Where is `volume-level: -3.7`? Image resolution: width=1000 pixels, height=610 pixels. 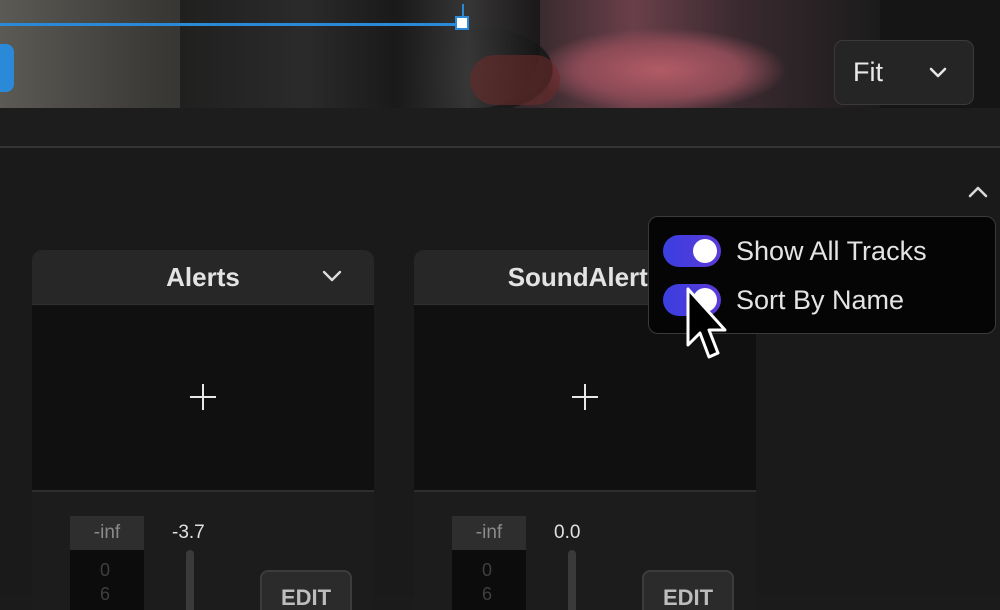 volume-level: -3.7 is located at coordinates (188, 532).